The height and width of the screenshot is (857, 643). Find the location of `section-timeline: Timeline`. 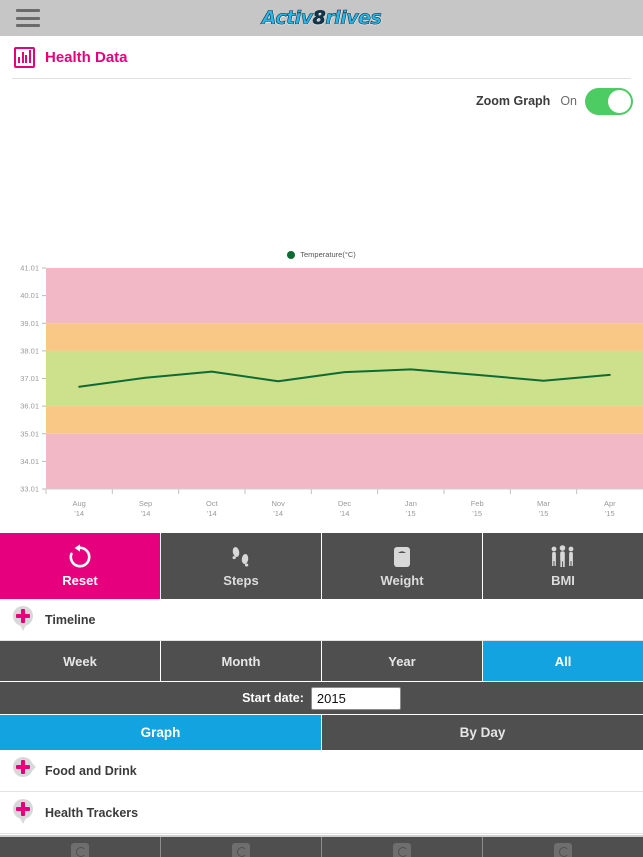

section-timeline: Timeline is located at coordinates (321, 620).